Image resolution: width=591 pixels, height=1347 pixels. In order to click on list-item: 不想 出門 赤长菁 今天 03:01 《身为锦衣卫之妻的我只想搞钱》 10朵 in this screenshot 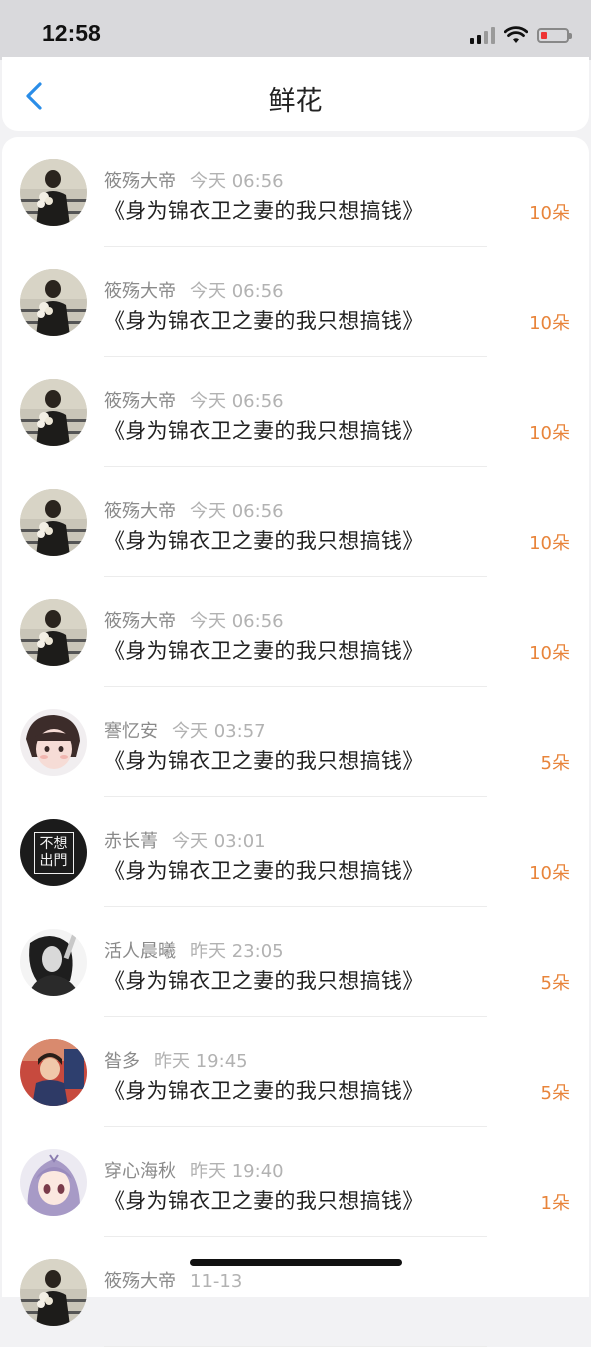, I will do `click(295, 852)`.